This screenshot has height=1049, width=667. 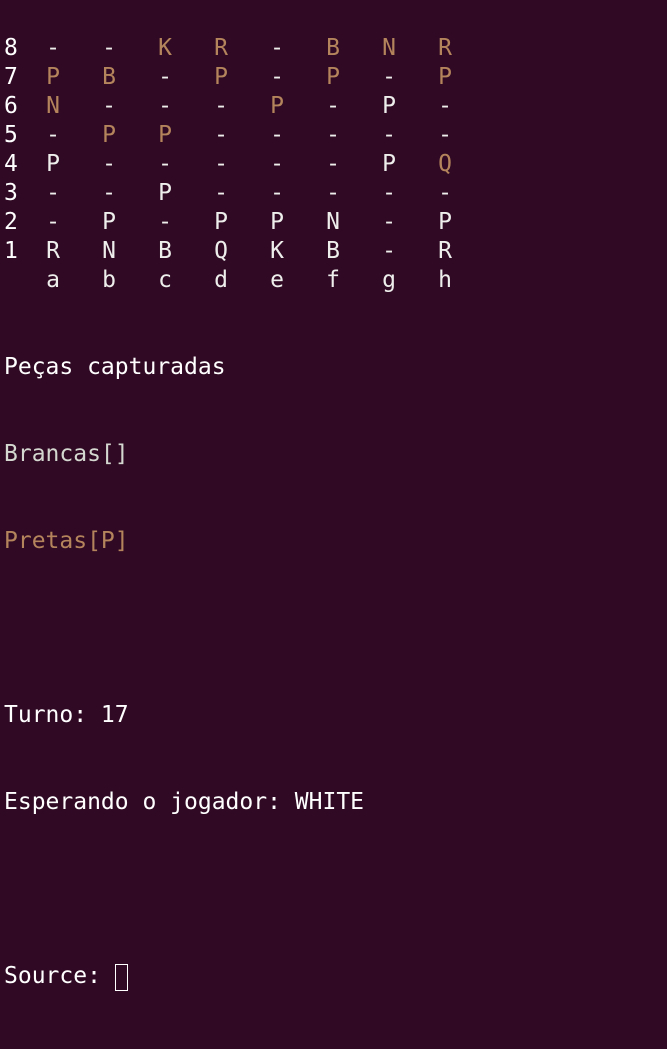 I want to click on rank-label: 6, so click(x=11, y=106).